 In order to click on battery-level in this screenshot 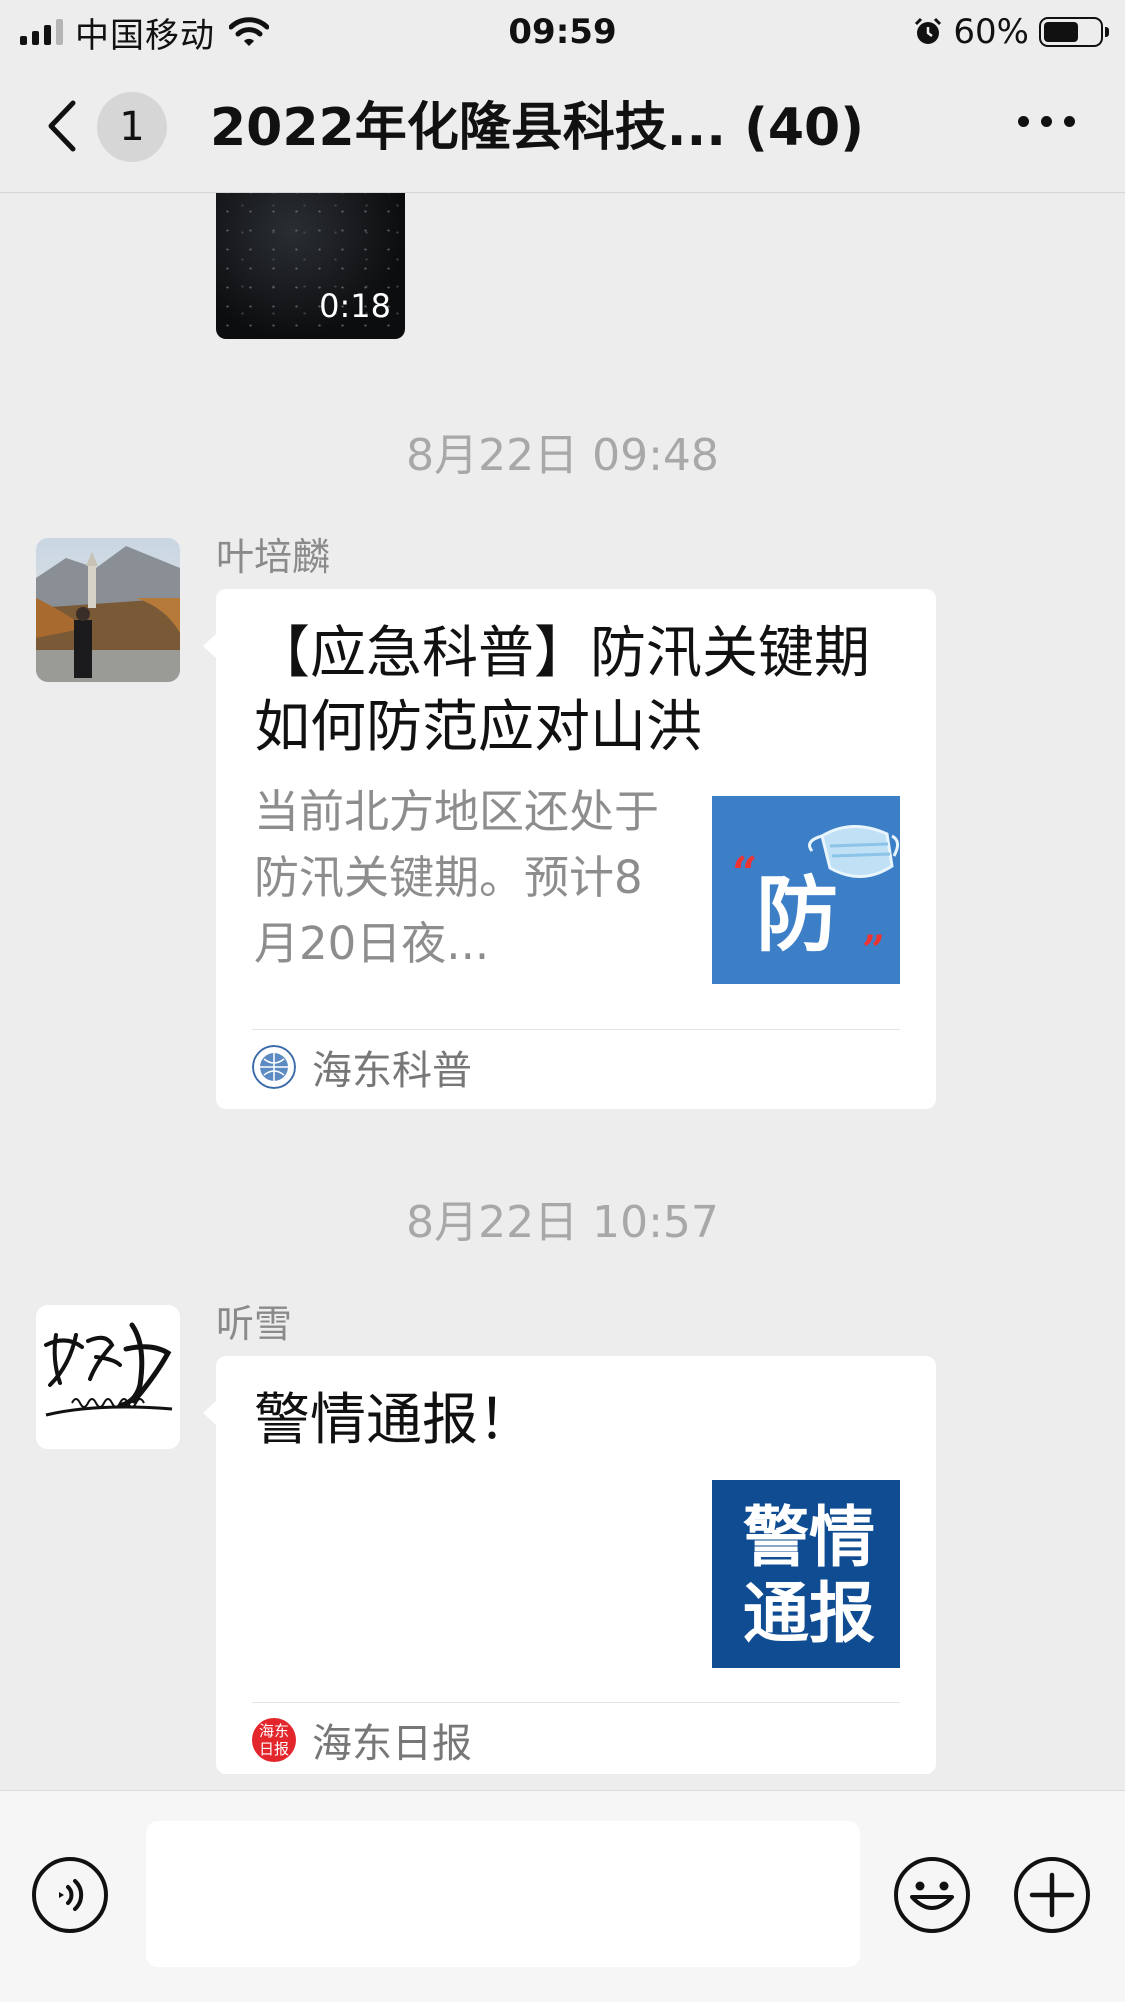, I will do `click(1061, 32)`.